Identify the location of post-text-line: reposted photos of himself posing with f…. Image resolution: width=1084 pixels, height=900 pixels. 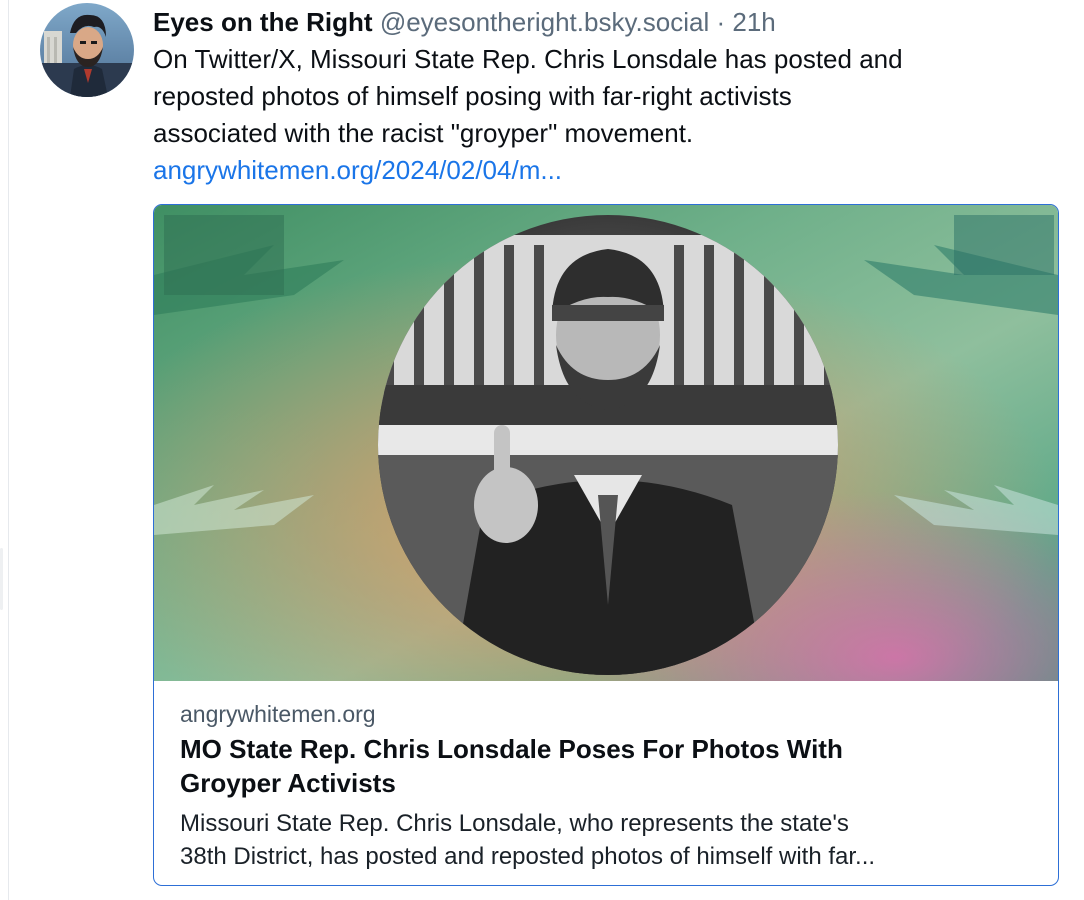
(472, 96).